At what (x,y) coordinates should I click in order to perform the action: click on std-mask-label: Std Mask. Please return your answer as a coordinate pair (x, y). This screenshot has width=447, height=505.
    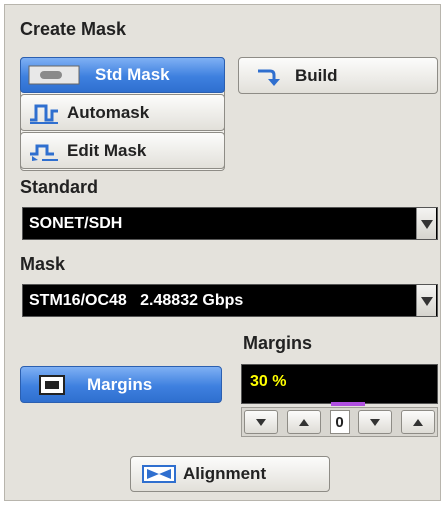
    Looking at the image, I should click on (132, 74).